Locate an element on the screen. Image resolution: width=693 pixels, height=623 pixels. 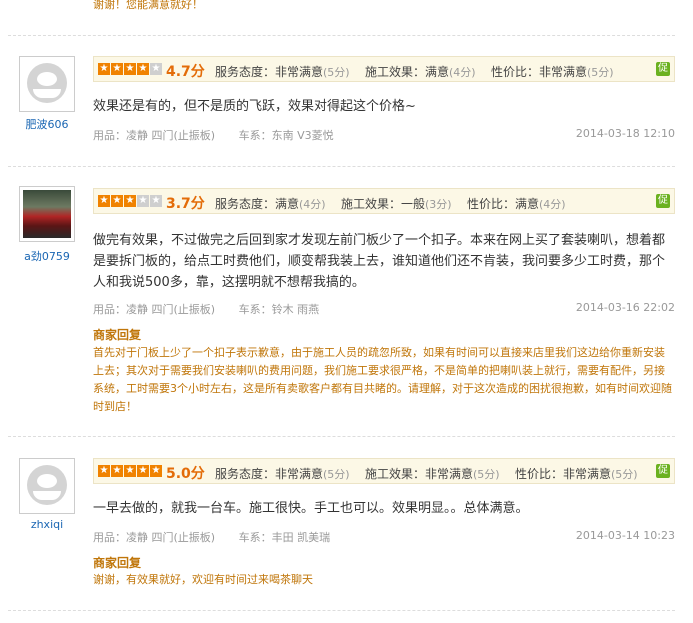
effect-rating-label: 施工效果：非常满意 is located at coordinates (419, 474).